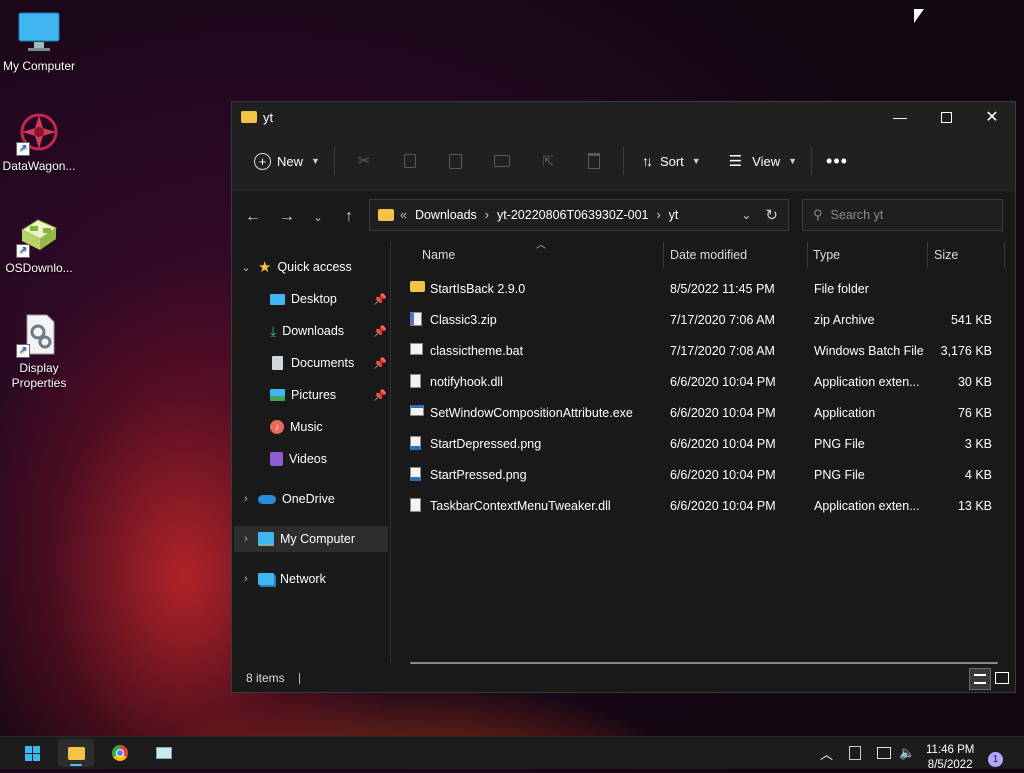 The width and height of the screenshot is (1024, 773). Describe the element at coordinates (674, 215) in the screenshot. I see `breadcrumb-yt: yt` at that location.